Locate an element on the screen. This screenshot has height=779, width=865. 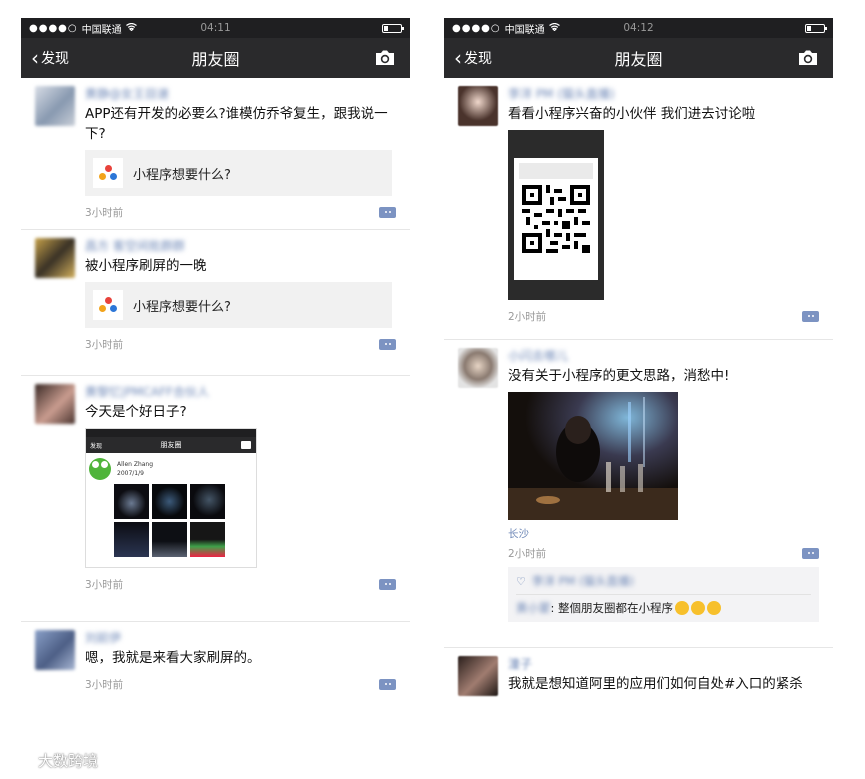
watermark: 大数跨境 is located at coordinates (53, 760).